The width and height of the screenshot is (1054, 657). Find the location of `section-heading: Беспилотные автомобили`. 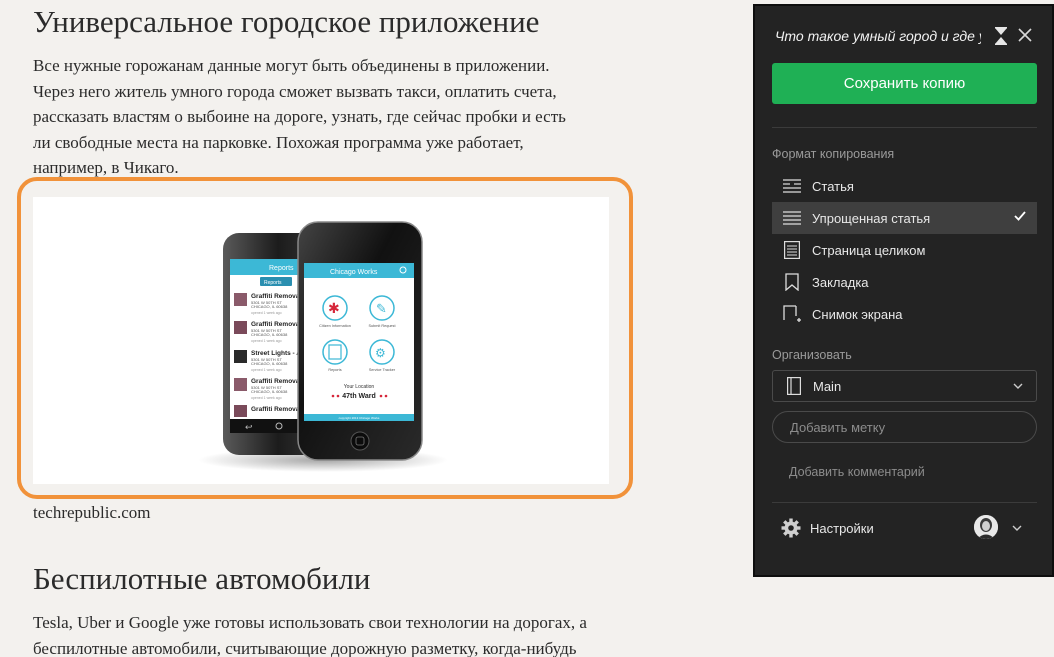

section-heading: Беспилотные автомобили is located at coordinates (202, 578).